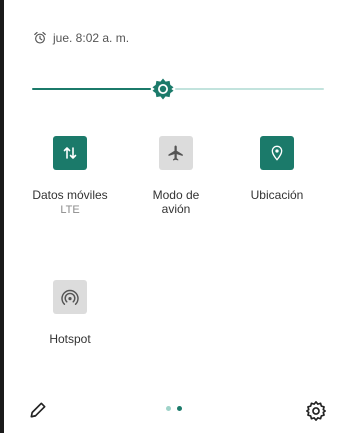  I want to click on alarm-status: jue. 8:02 a. m., so click(81, 38).